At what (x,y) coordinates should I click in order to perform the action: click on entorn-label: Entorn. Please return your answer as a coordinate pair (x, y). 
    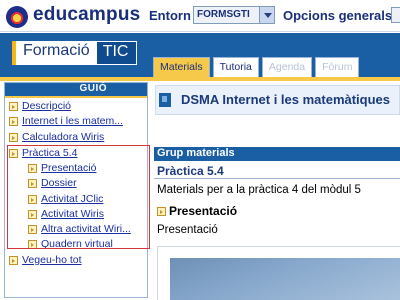
    Looking at the image, I should click on (170, 15).